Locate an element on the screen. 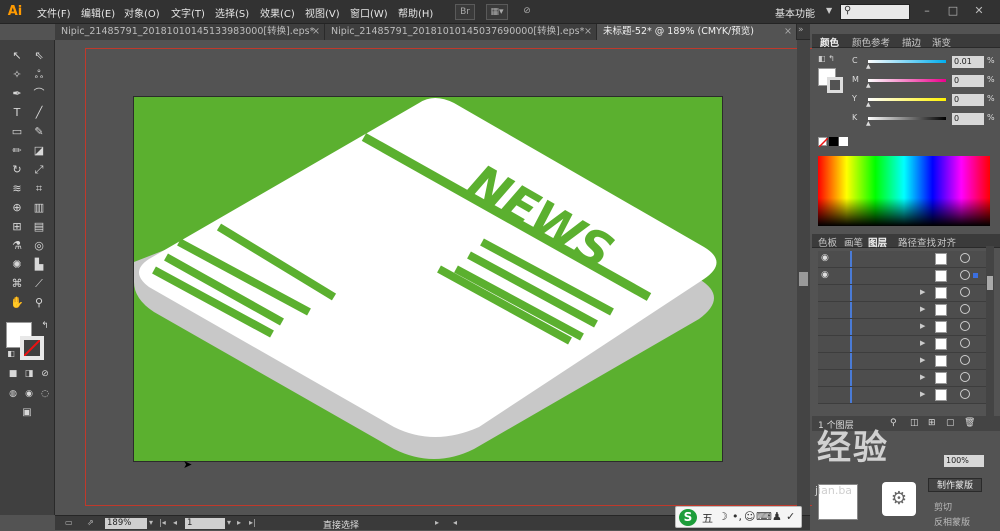 This screenshot has width=1000, height=531. zoom-field: 189% is located at coordinates (126, 523).